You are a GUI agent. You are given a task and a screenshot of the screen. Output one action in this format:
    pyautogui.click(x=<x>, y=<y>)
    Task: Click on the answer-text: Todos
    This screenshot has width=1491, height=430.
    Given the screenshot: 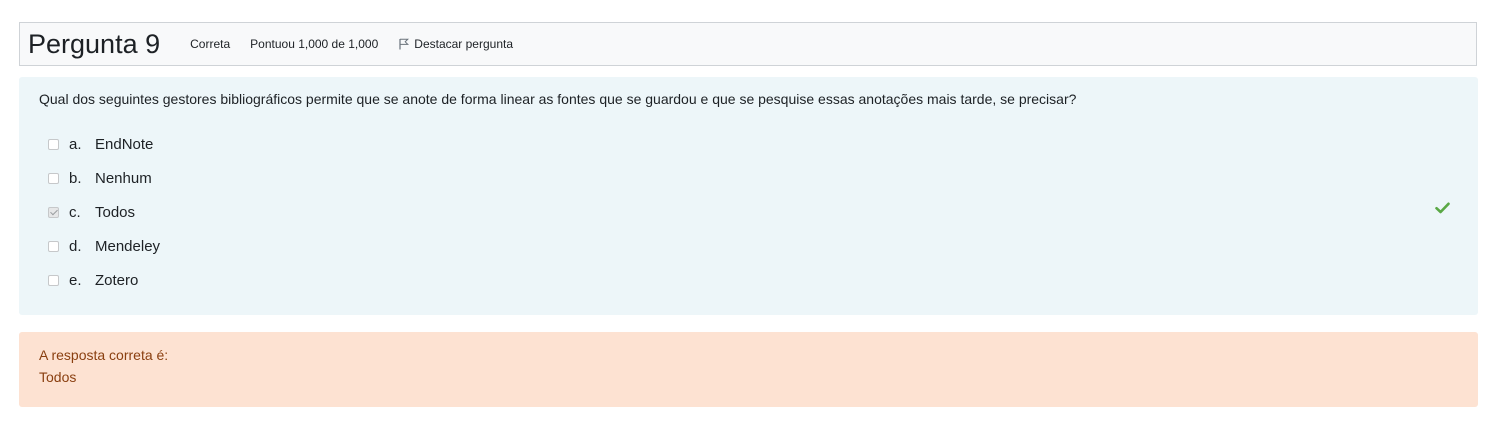 What is the action you would take?
    pyautogui.click(x=115, y=212)
    